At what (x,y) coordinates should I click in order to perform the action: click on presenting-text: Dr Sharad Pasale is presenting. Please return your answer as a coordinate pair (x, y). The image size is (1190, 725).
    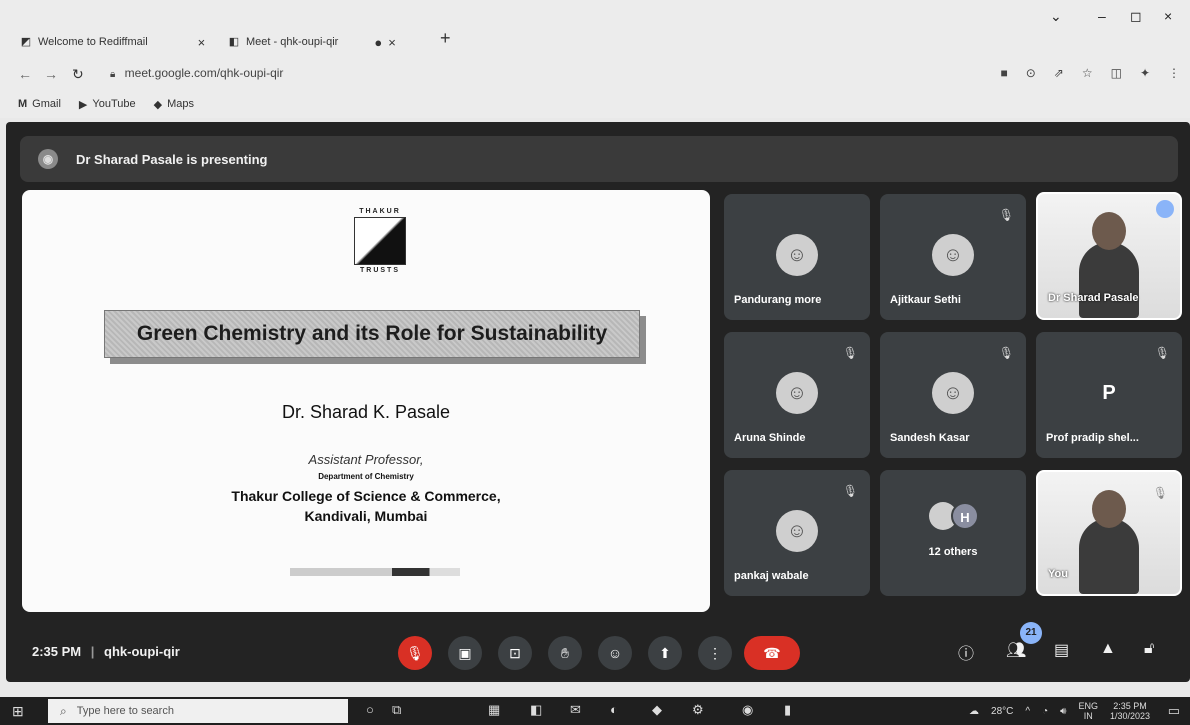
    Looking at the image, I should click on (172, 159).